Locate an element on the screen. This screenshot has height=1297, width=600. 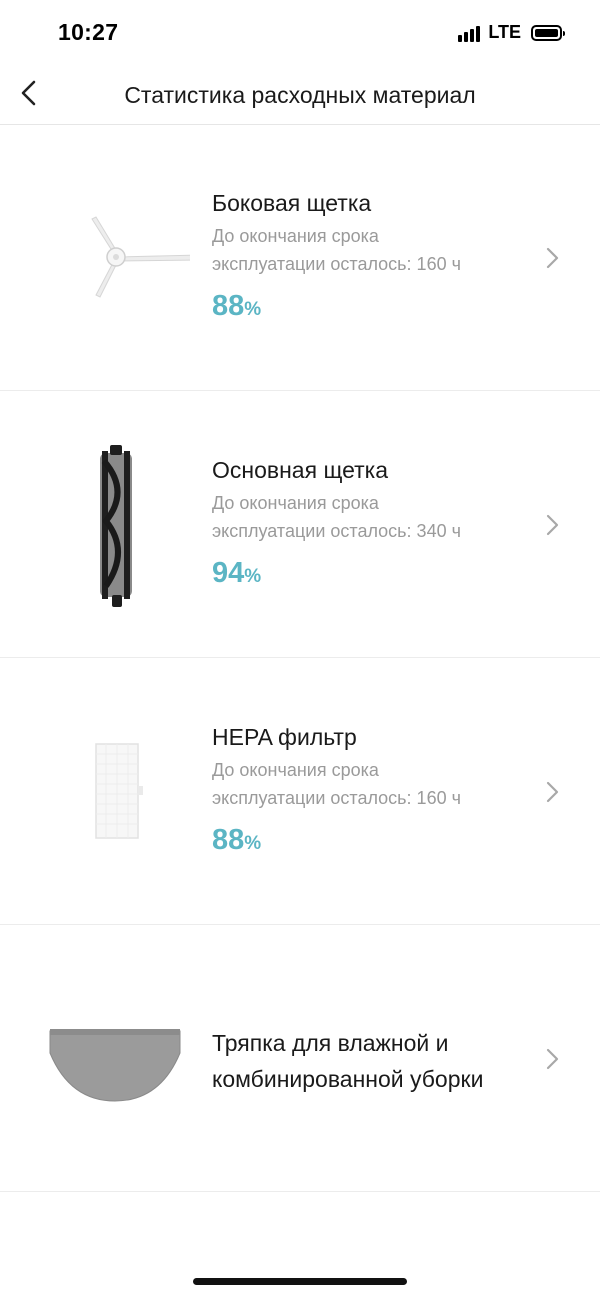
status-bar: 10:27 LTE is located at coordinates (300, 35).